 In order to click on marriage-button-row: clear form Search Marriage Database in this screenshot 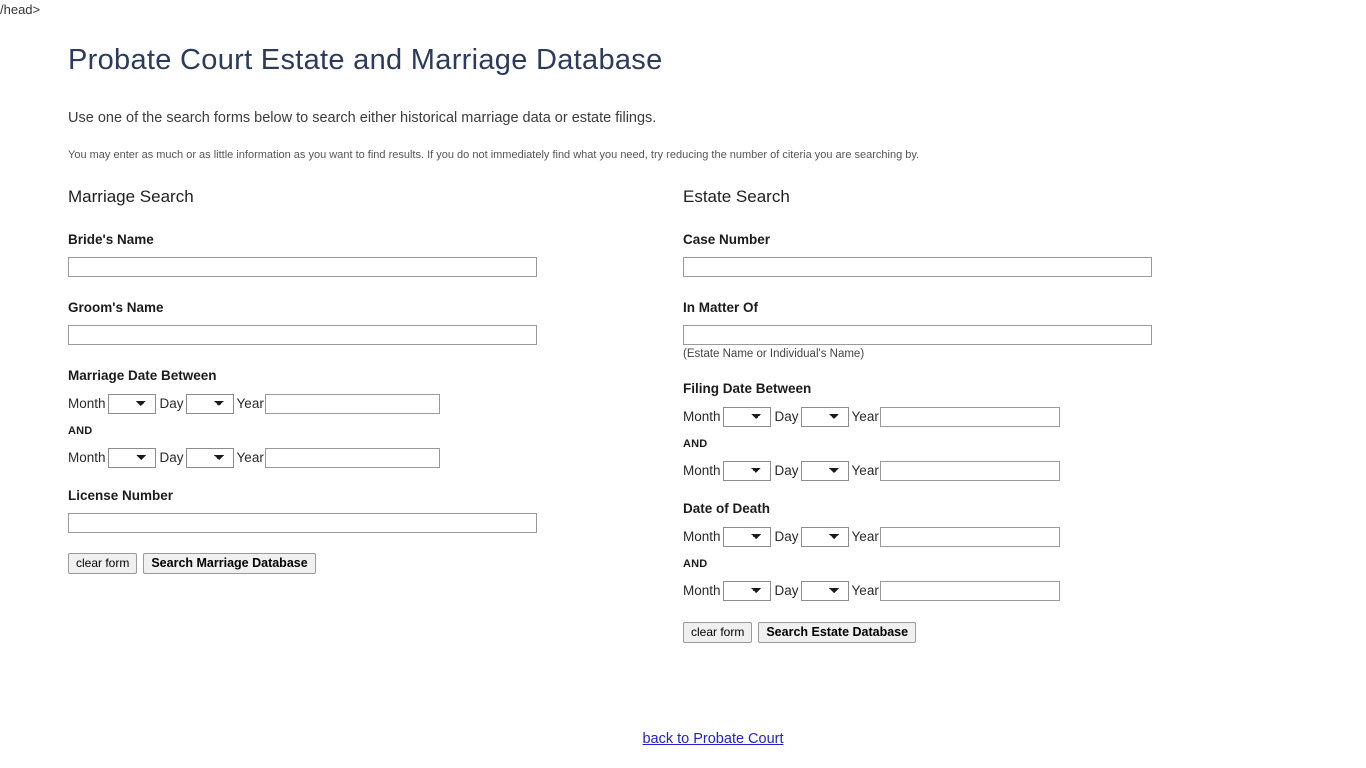, I will do `click(368, 563)`.